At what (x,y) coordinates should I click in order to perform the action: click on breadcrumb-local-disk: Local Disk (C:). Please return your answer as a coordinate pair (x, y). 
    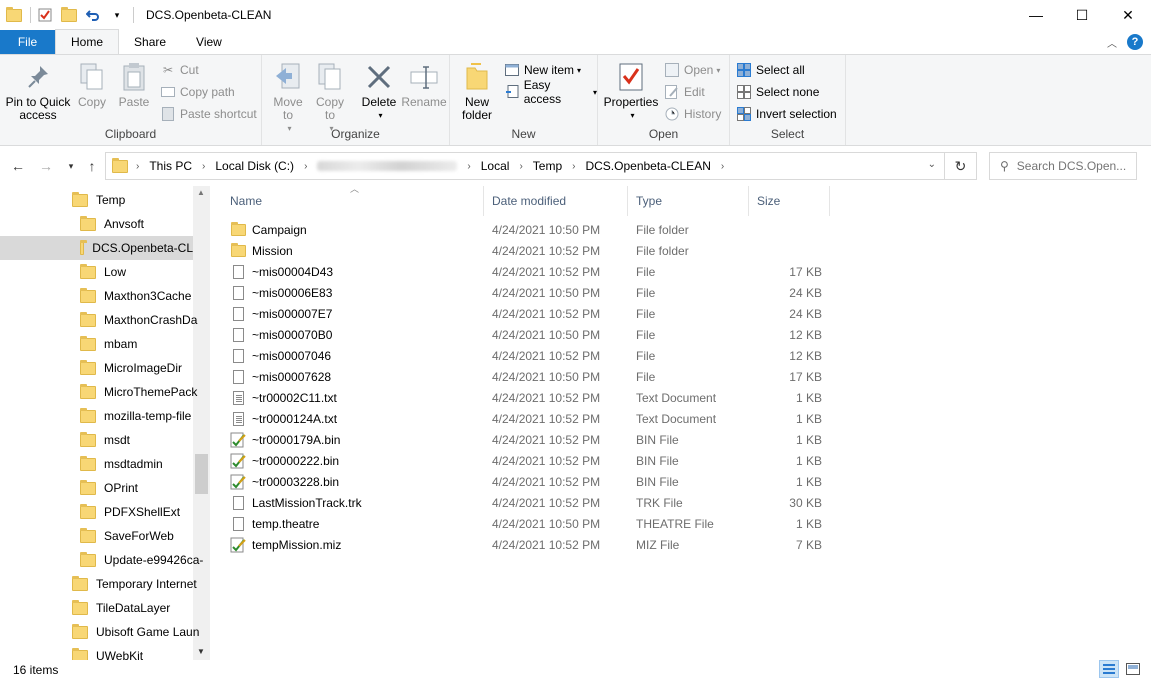
    Looking at the image, I should click on (254, 166).